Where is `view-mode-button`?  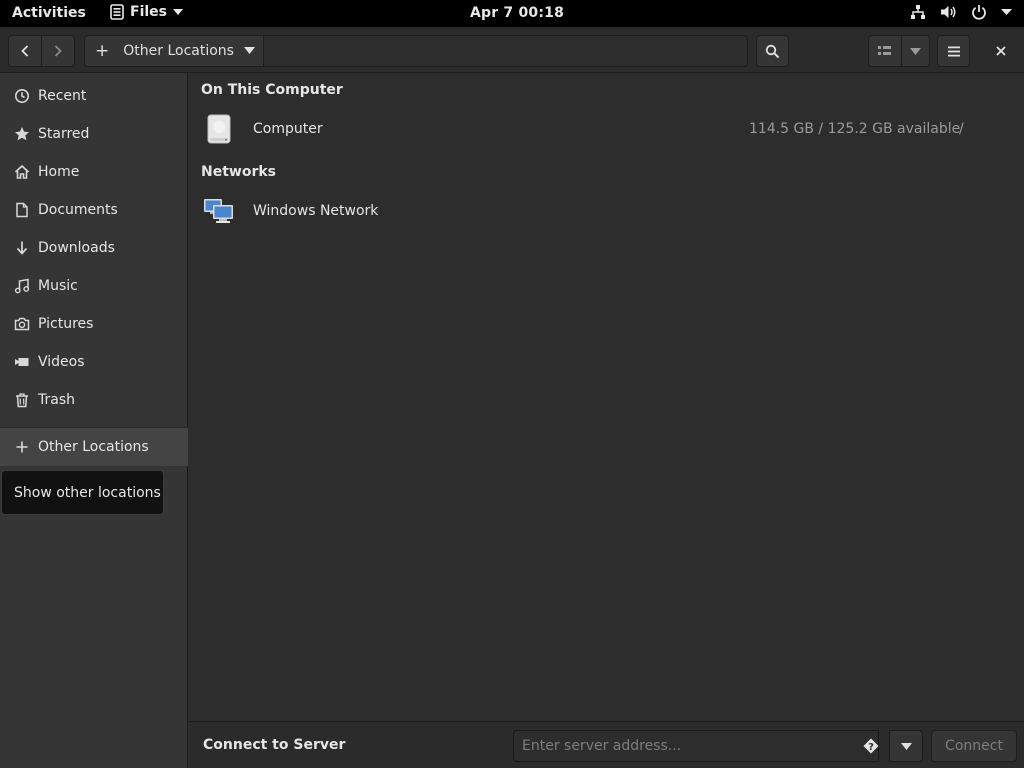 view-mode-button is located at coordinates (885, 51).